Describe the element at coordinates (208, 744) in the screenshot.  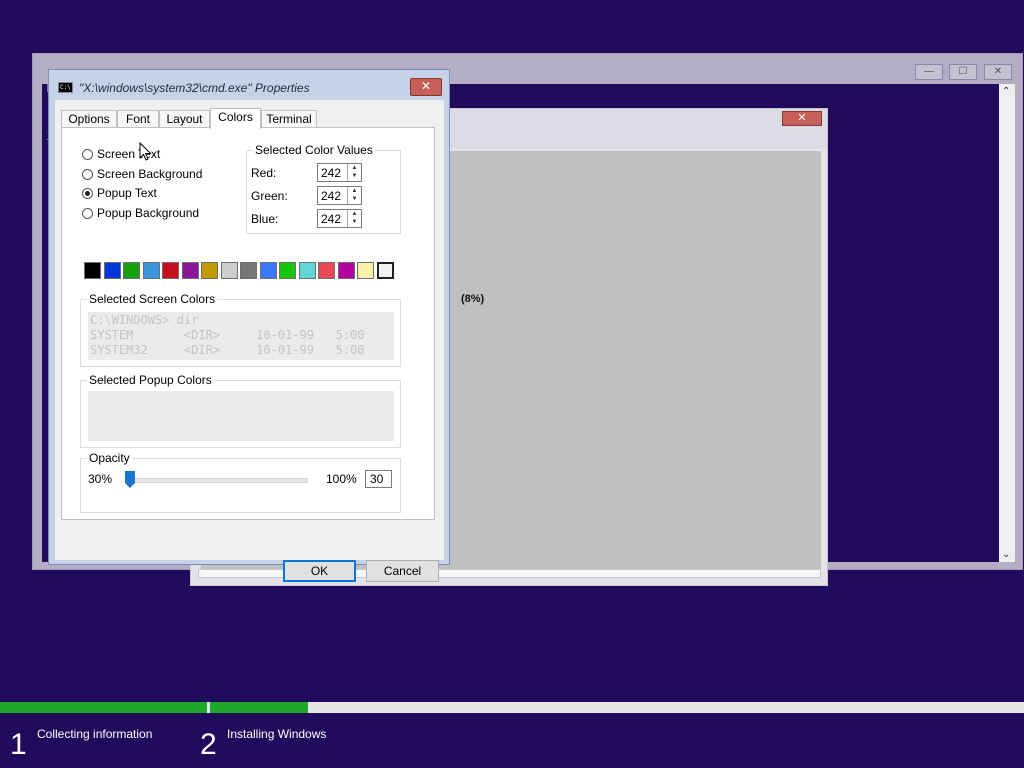
I see `step-number: 2` at that location.